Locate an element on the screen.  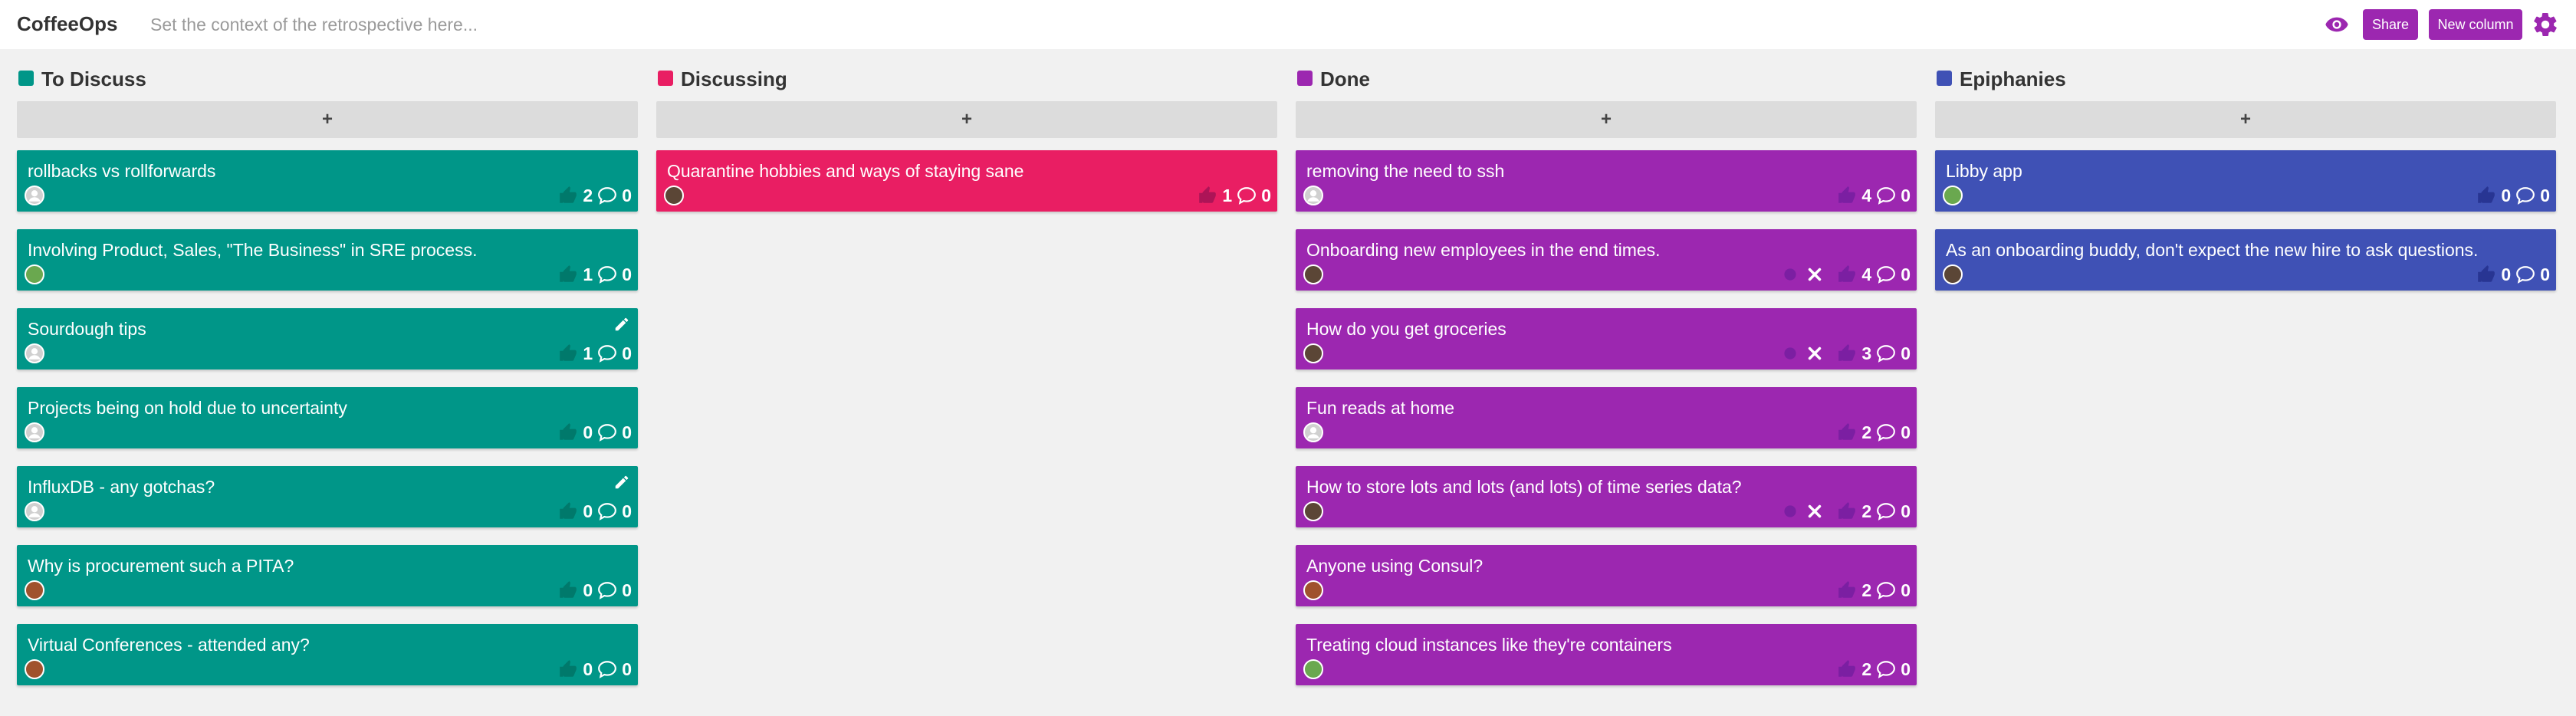
app-title: CoffeeOps is located at coordinates (67, 23).